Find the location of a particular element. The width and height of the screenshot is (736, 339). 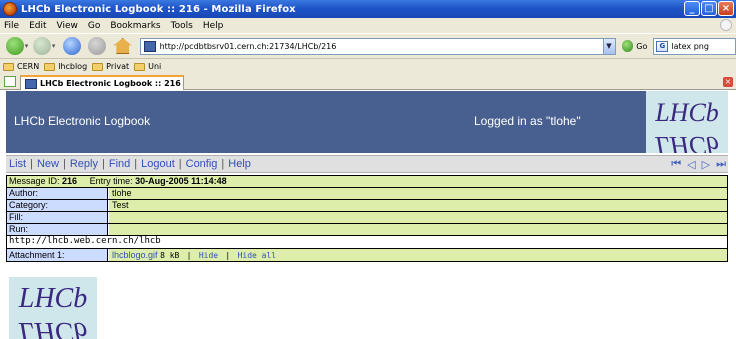

bookmark-privat: Privat is located at coordinates (110, 66).